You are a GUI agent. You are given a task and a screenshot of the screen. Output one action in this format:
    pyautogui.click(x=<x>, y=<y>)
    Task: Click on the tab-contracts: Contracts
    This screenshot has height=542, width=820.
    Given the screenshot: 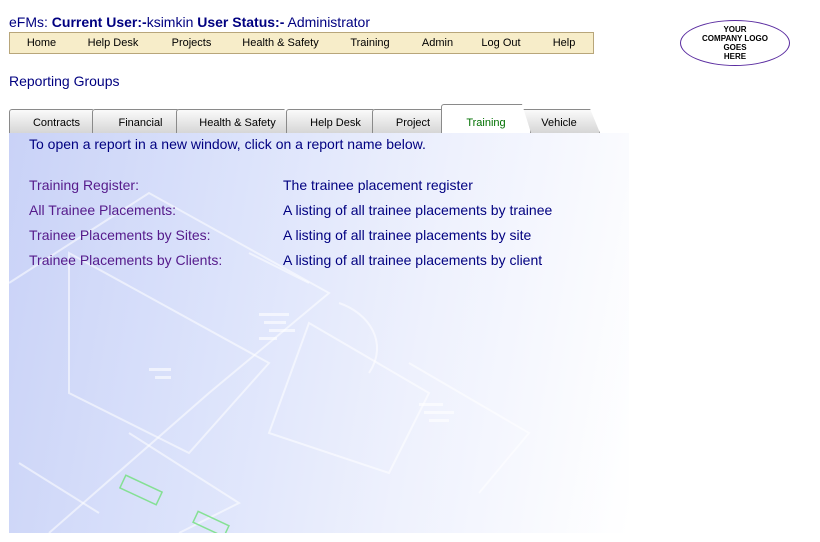 What is the action you would take?
    pyautogui.click(x=56, y=121)
    